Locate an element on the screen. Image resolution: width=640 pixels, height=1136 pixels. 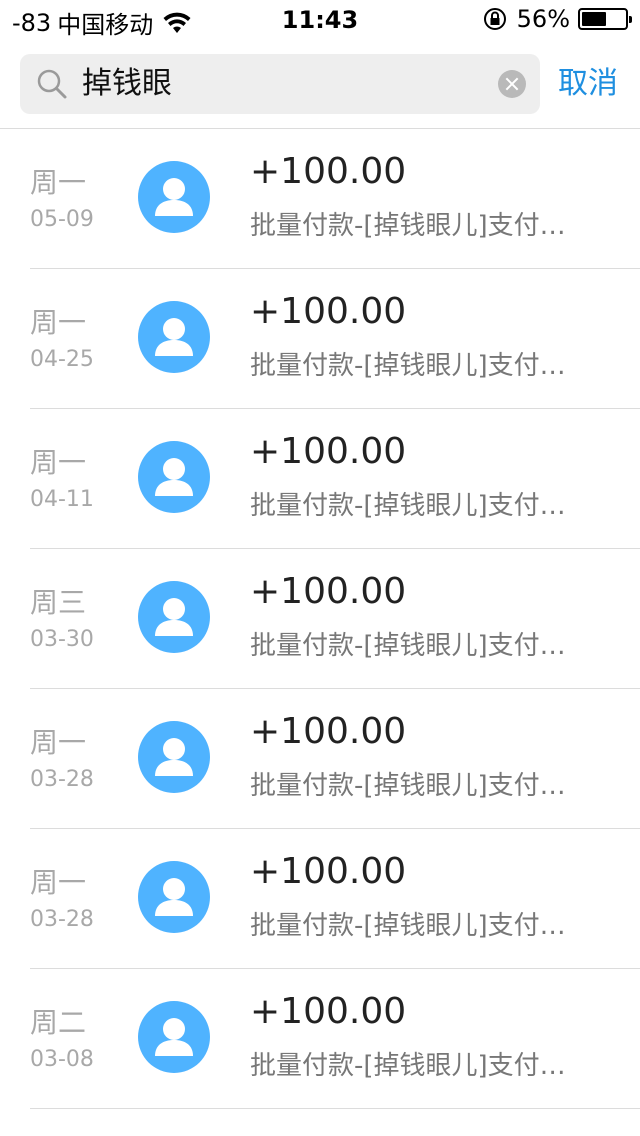
cancel-button: 取消 is located at coordinates (588, 84).